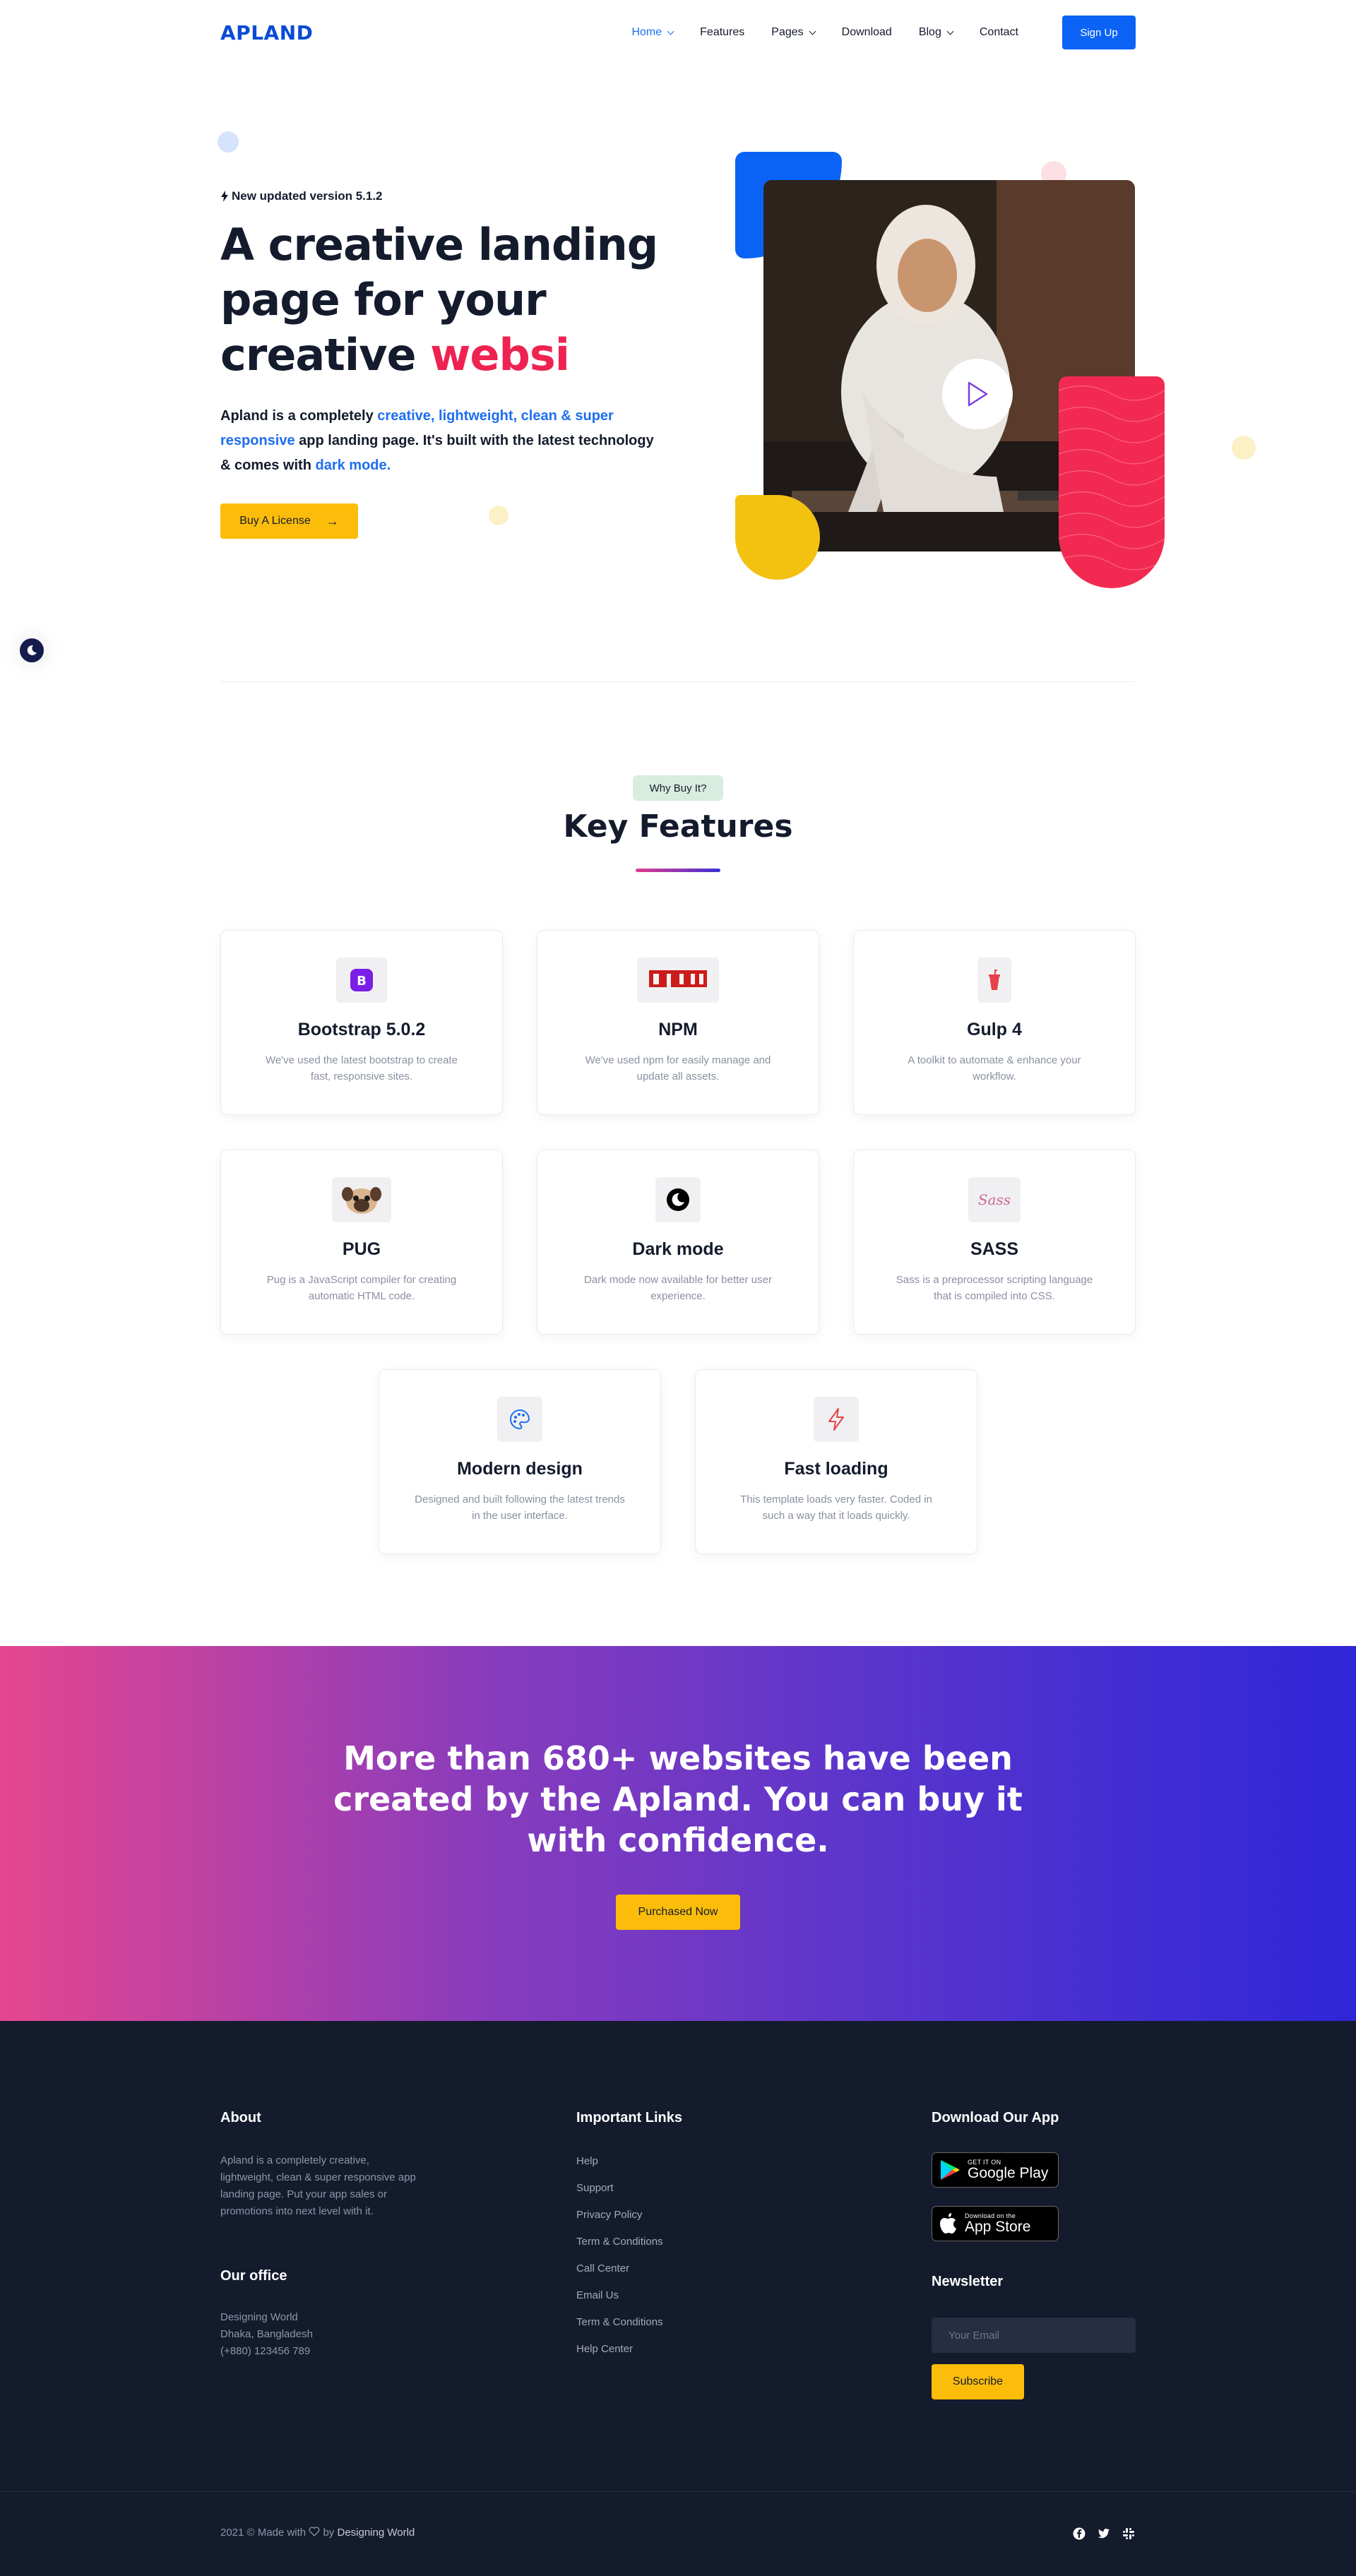  What do you see at coordinates (995, 1029) in the screenshot?
I see `card-title: Gulp 4` at bounding box center [995, 1029].